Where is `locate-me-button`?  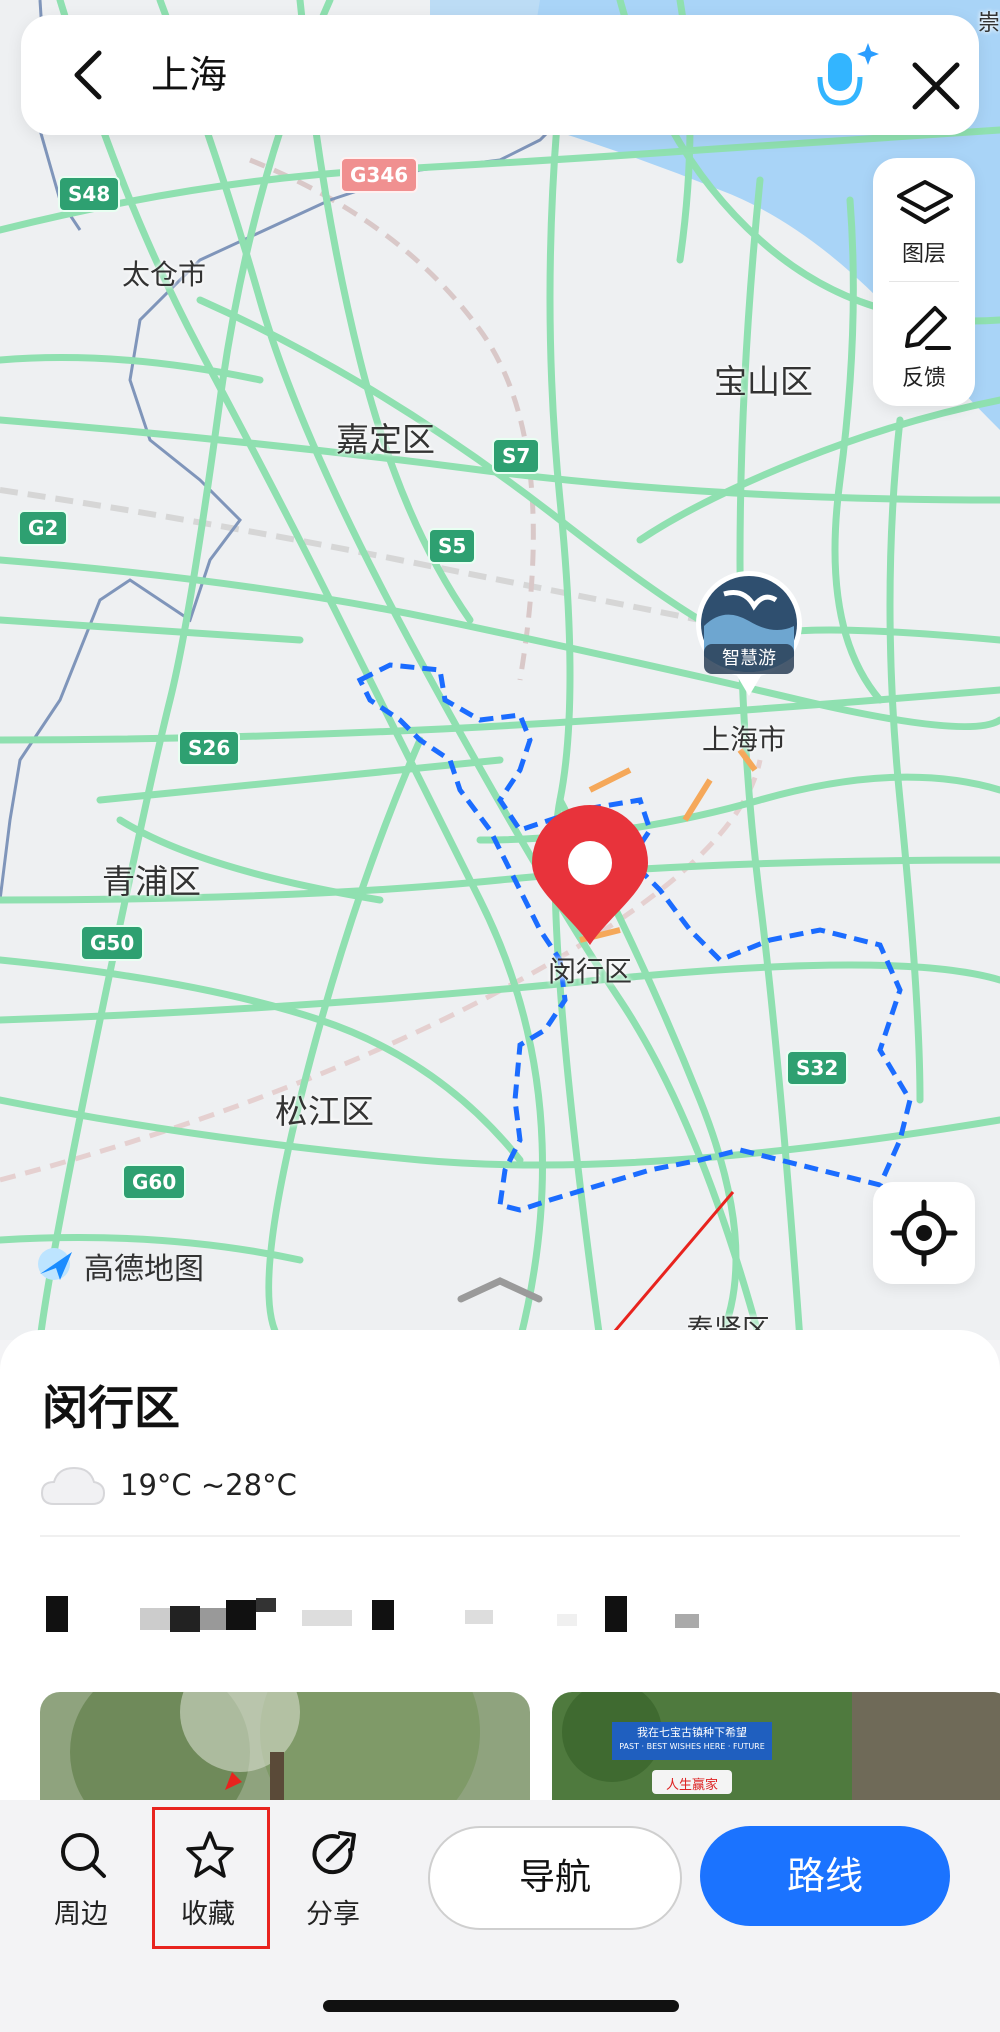 locate-me-button is located at coordinates (924, 1233).